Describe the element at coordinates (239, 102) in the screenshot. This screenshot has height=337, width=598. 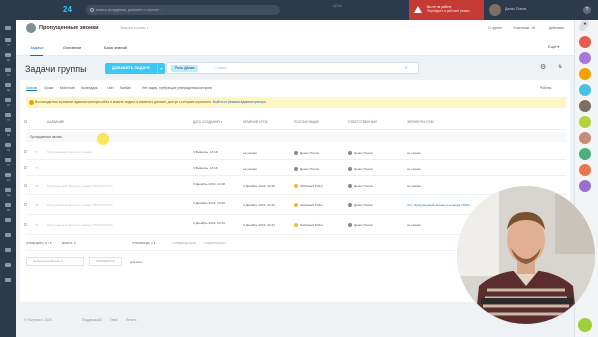
I see `exit-admin-link: Выйти из режима администратора` at that location.